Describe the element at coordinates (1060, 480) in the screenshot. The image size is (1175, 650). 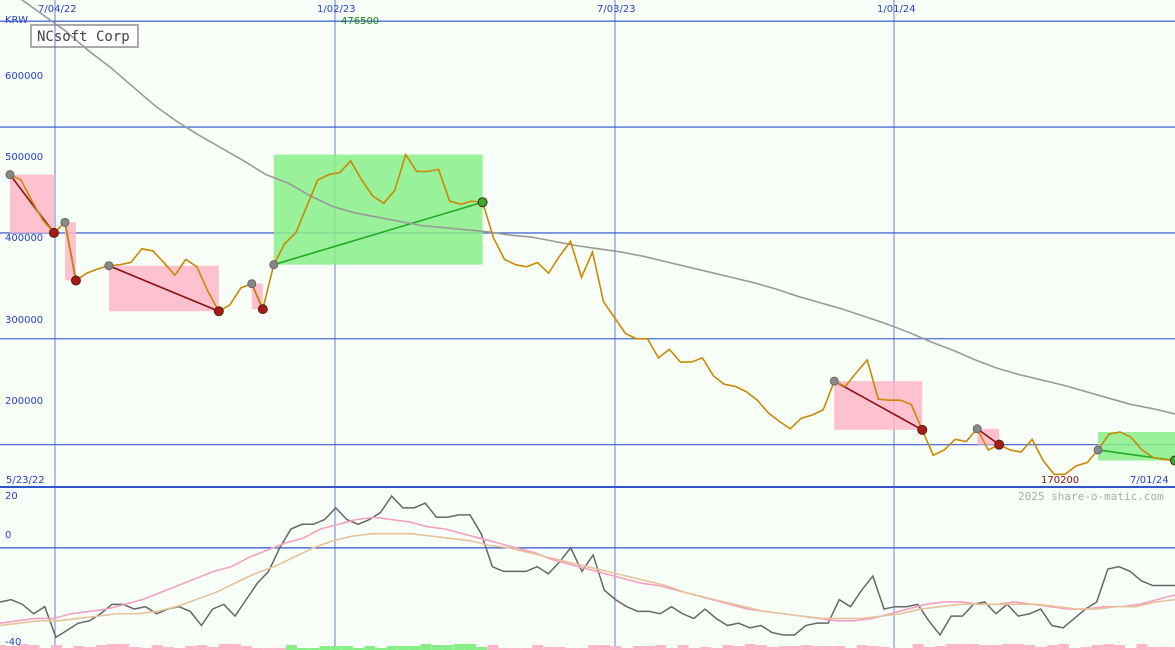
I see `min-value-label: 170200` at that location.